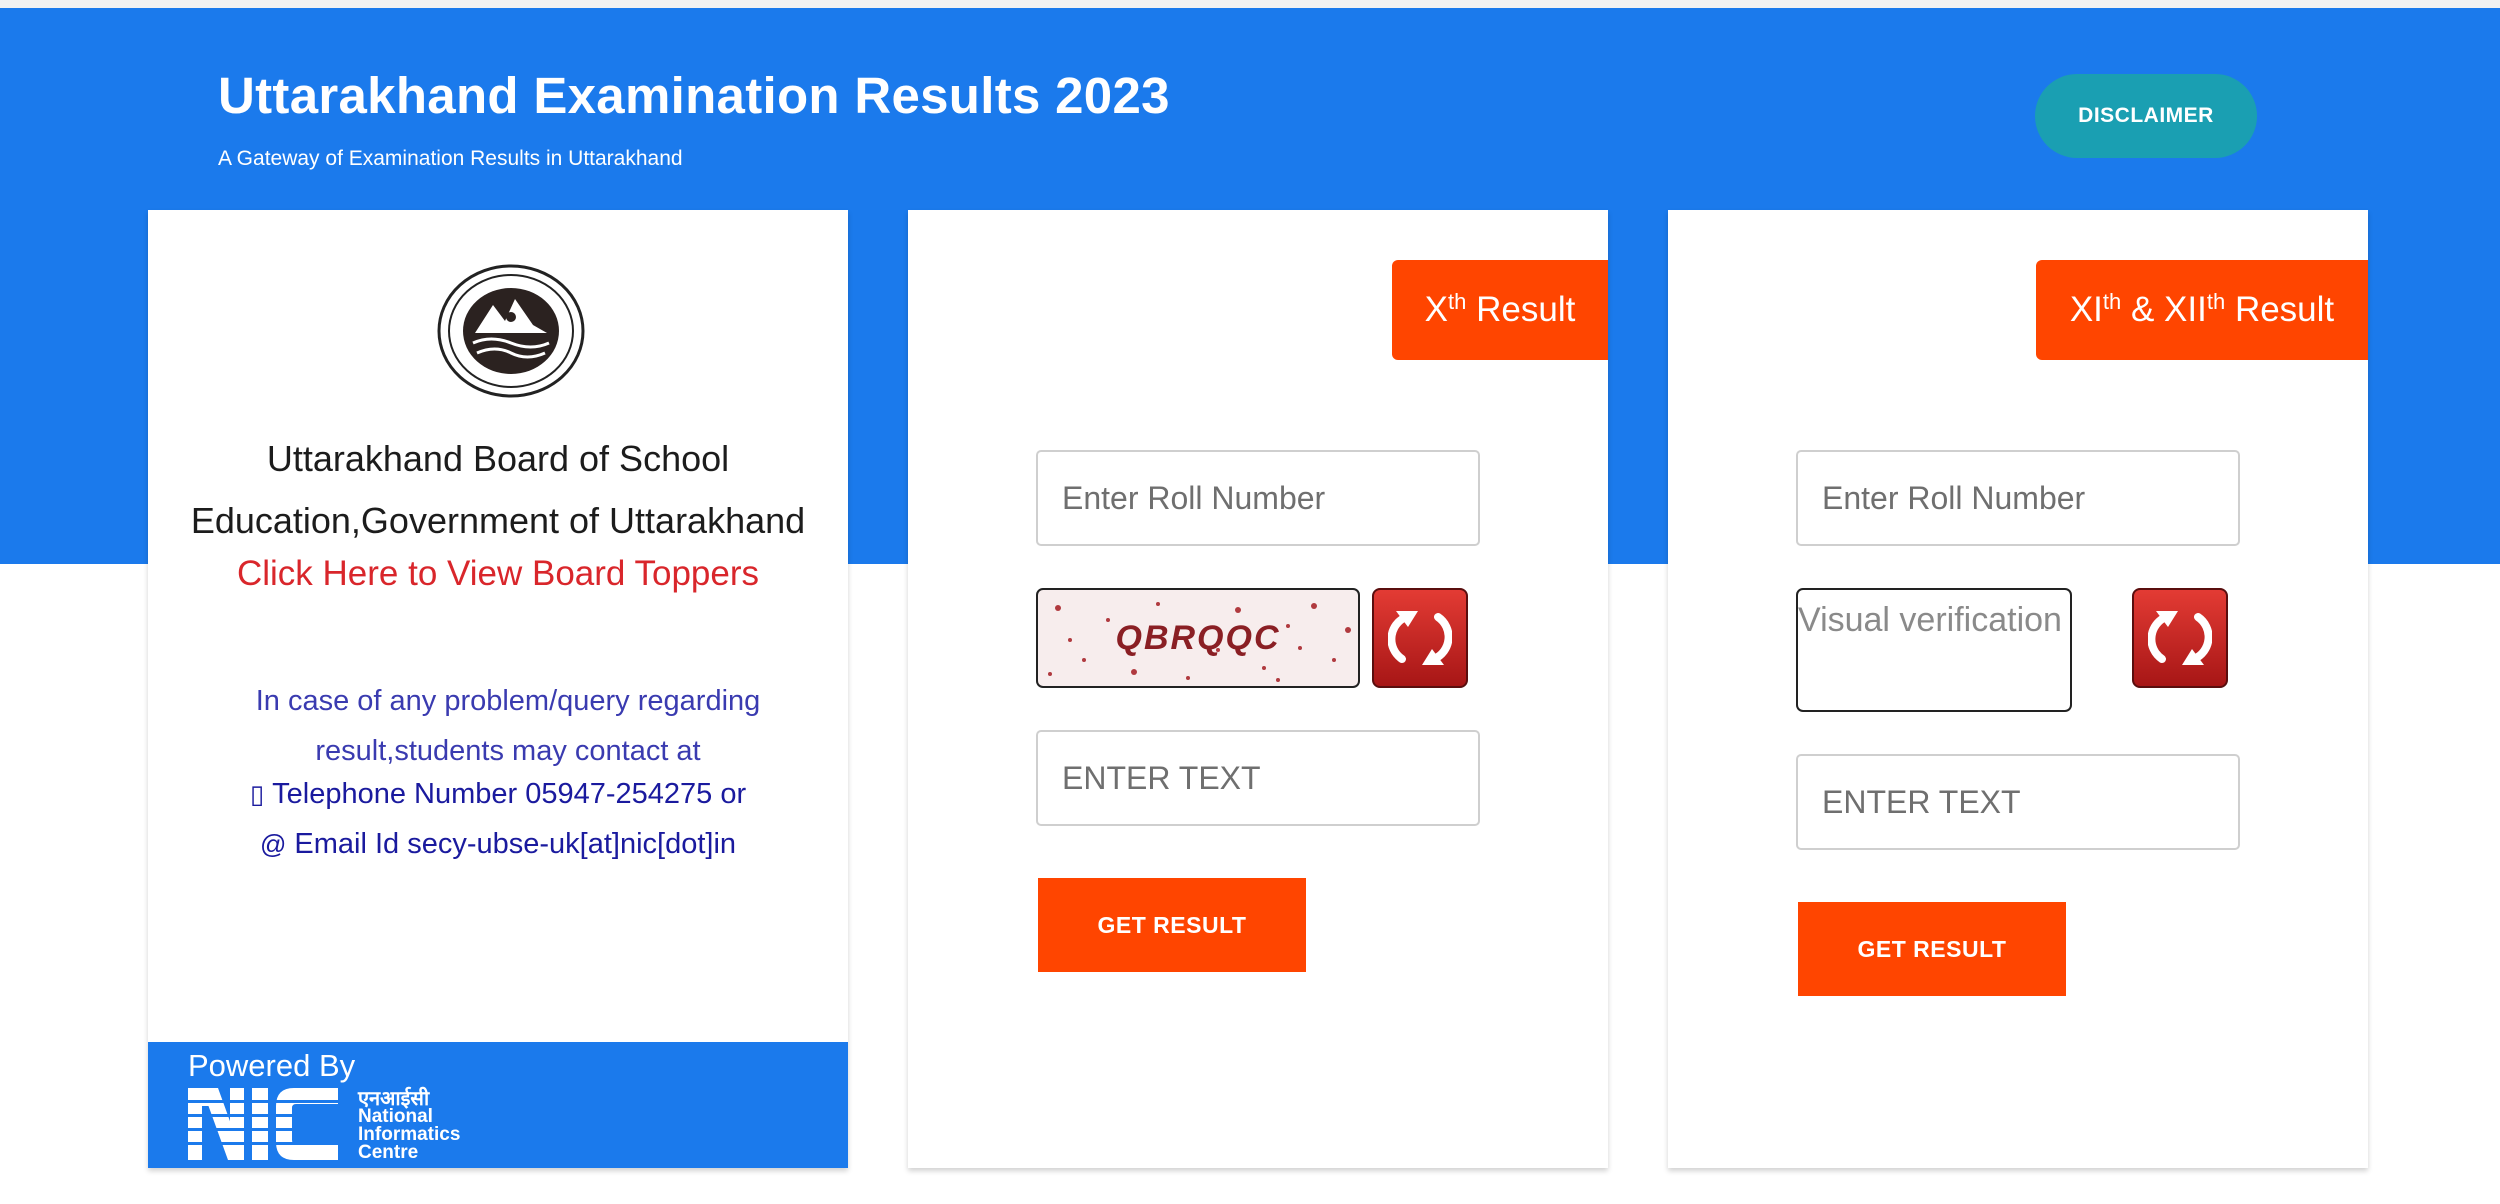  What do you see at coordinates (2086, 309) in the screenshot?
I see `tab-label-part: XI` at bounding box center [2086, 309].